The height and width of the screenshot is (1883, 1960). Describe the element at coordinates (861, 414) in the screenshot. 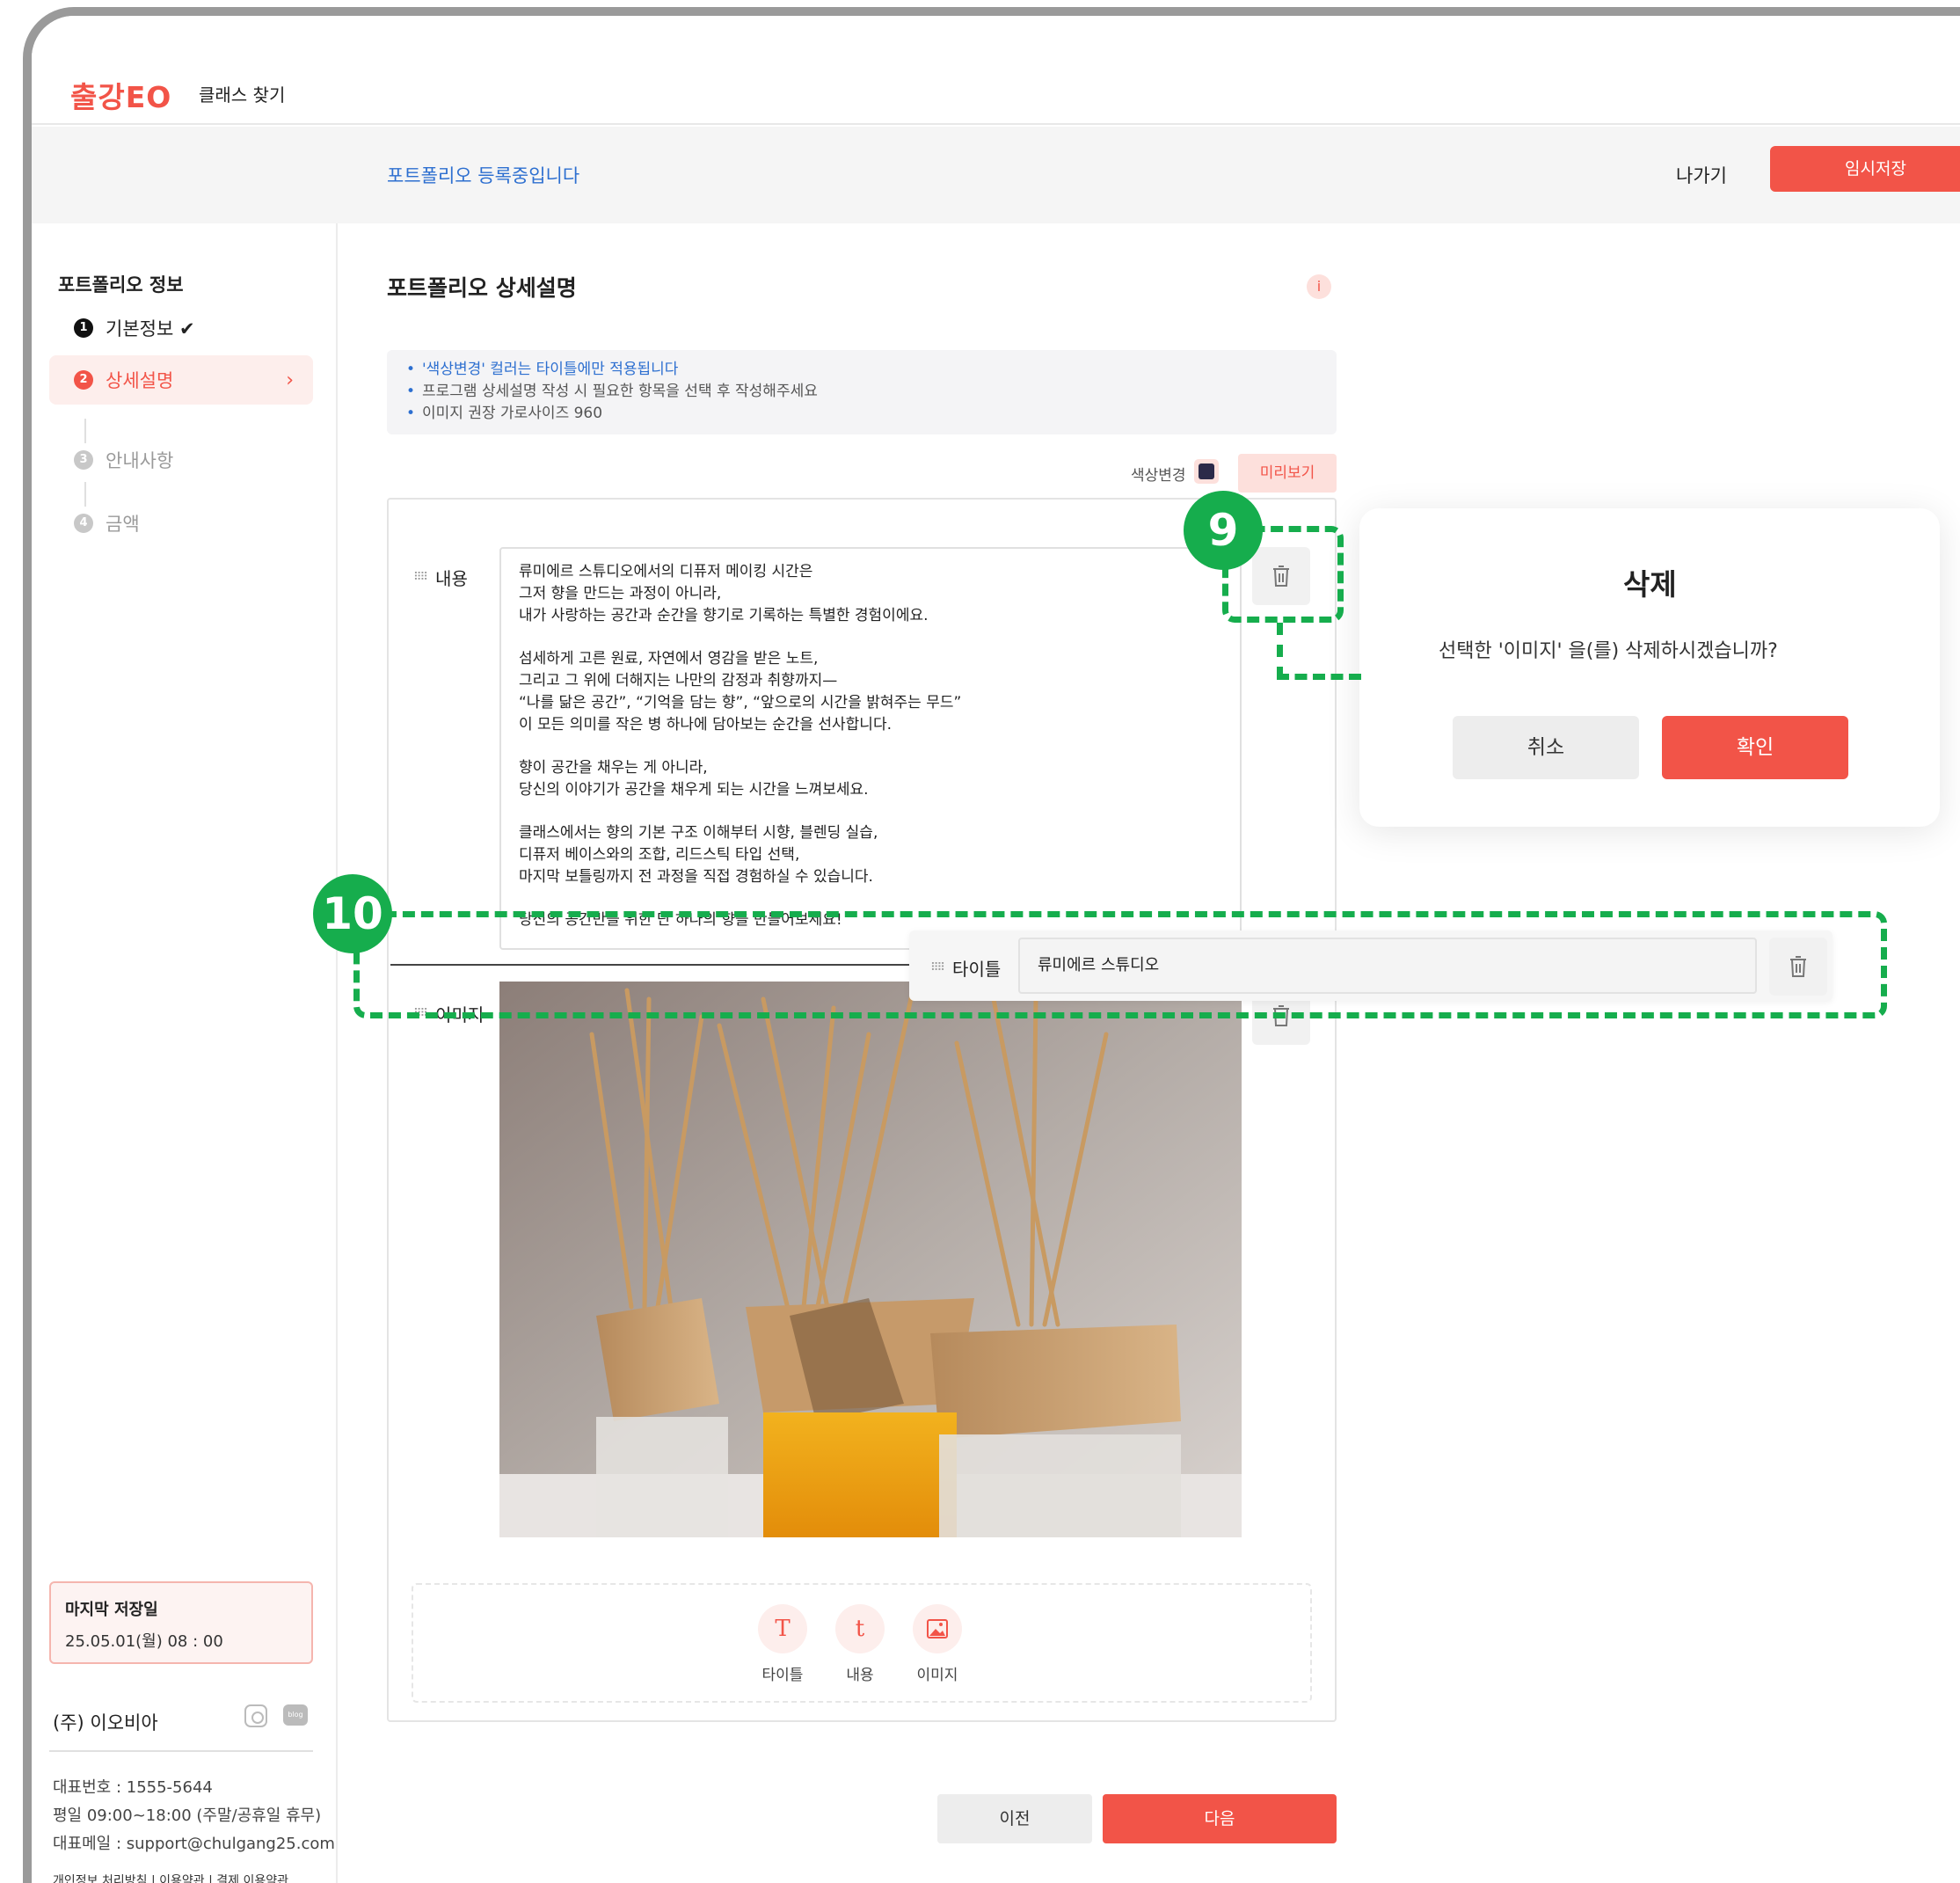

I see `notice-item: 이미지 권장 가로사이즈 960` at that location.